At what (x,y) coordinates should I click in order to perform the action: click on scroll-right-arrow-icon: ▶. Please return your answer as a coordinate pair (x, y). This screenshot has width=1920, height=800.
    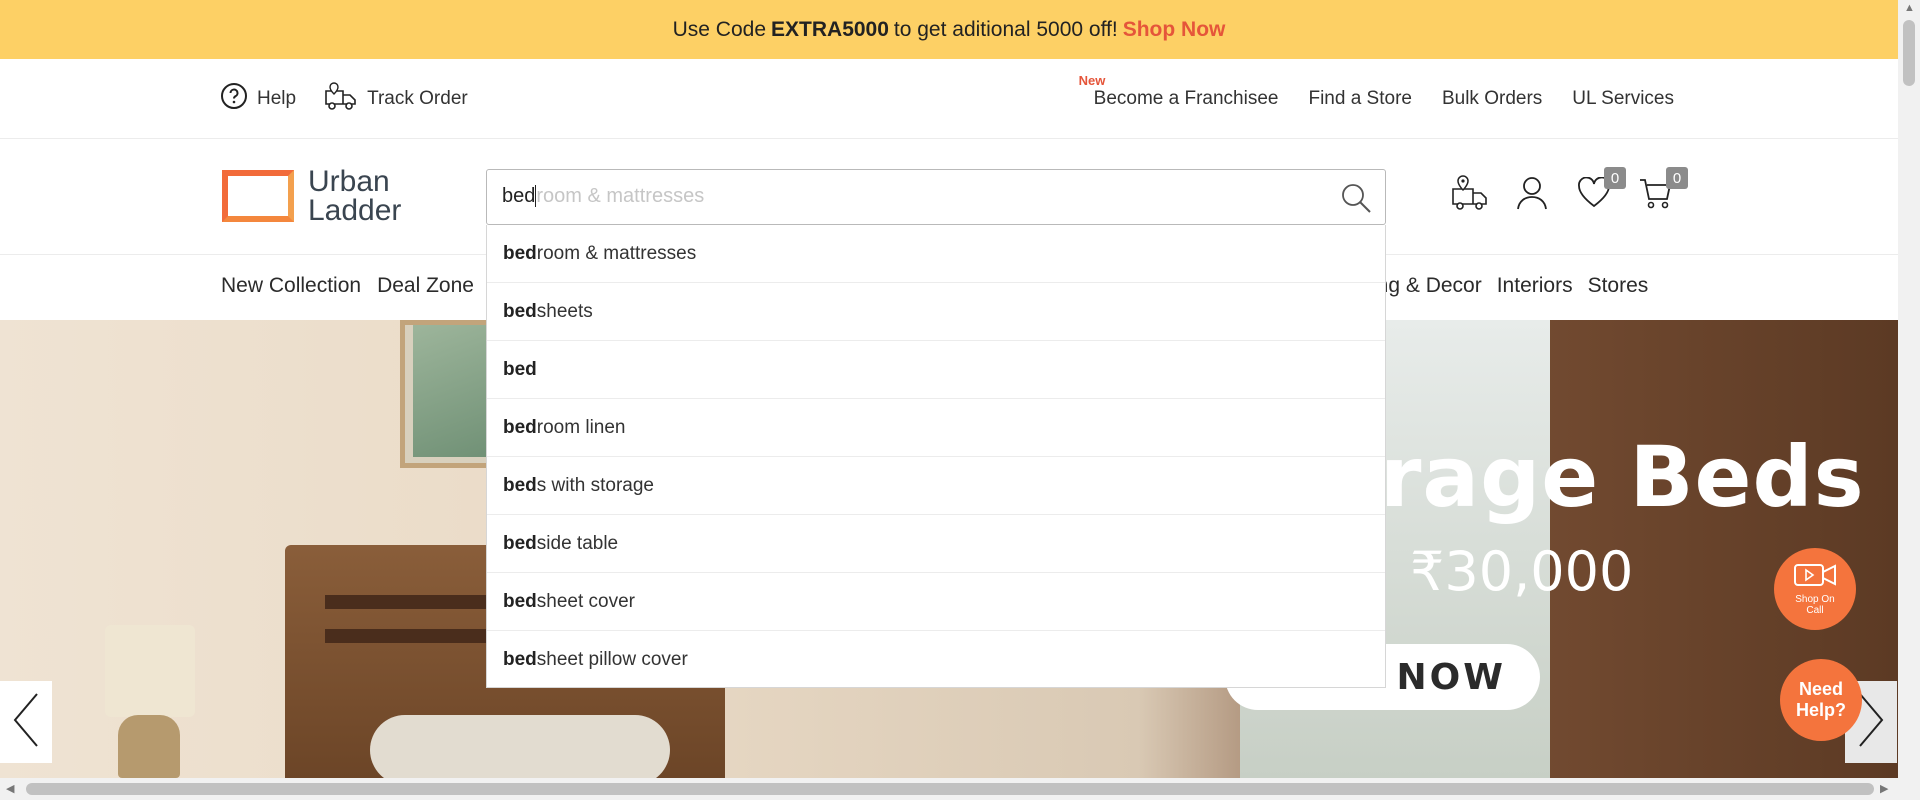
    Looking at the image, I should click on (1884, 788).